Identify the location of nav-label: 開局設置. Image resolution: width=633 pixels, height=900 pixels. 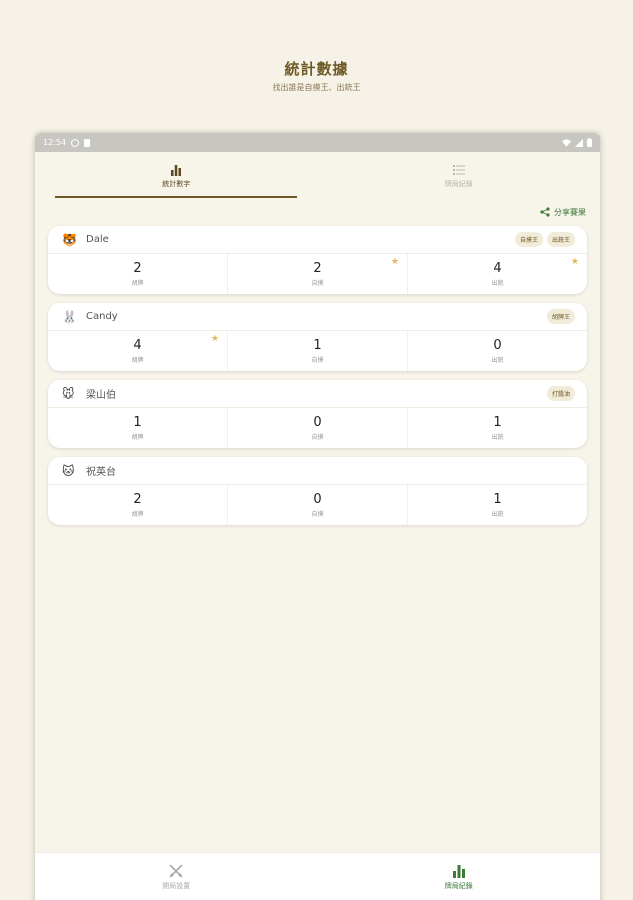
(176, 886).